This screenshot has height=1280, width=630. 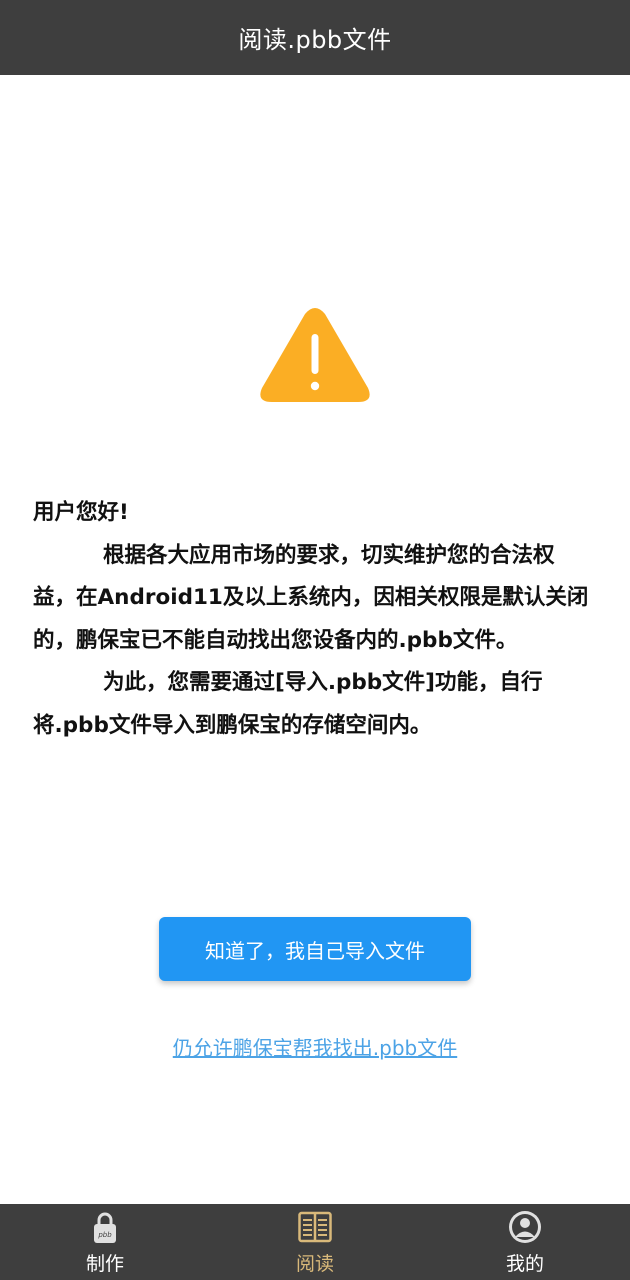 I want to click on warning-icon, so click(x=315, y=356).